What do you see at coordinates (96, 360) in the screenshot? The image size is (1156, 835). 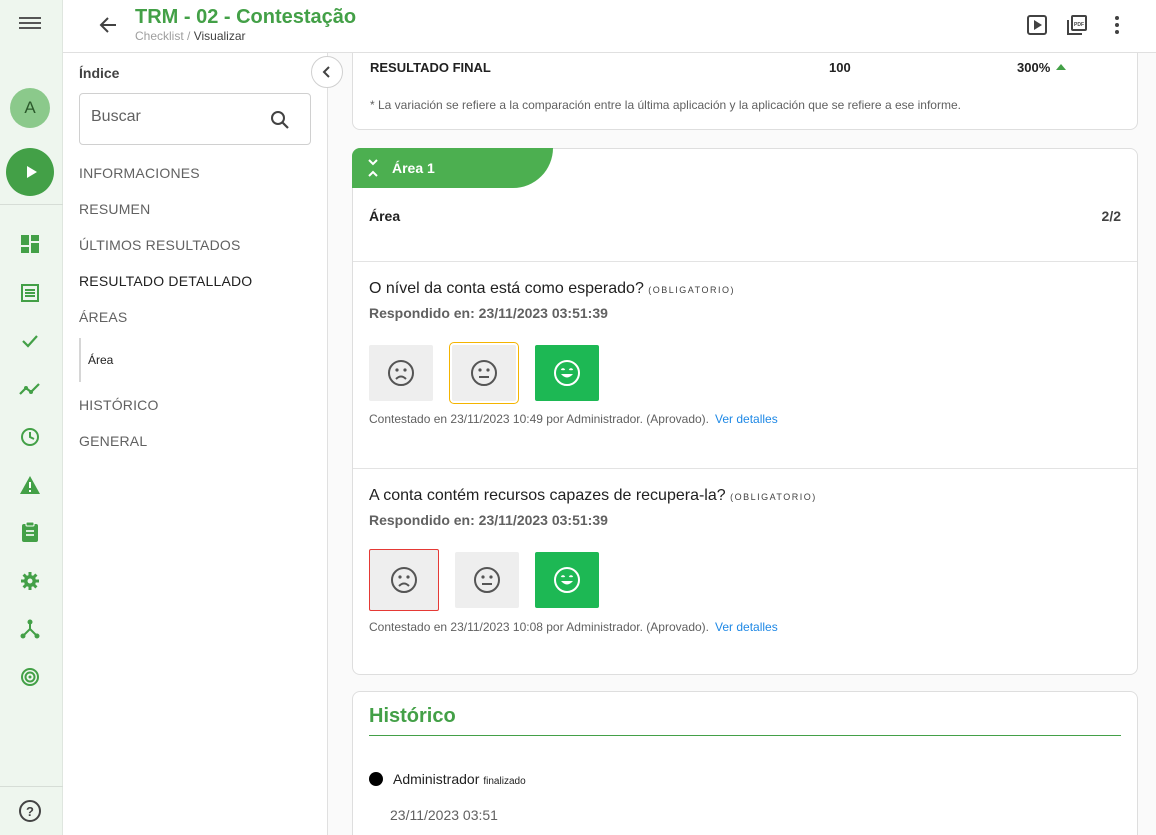 I see `nav-sub-area: Área` at bounding box center [96, 360].